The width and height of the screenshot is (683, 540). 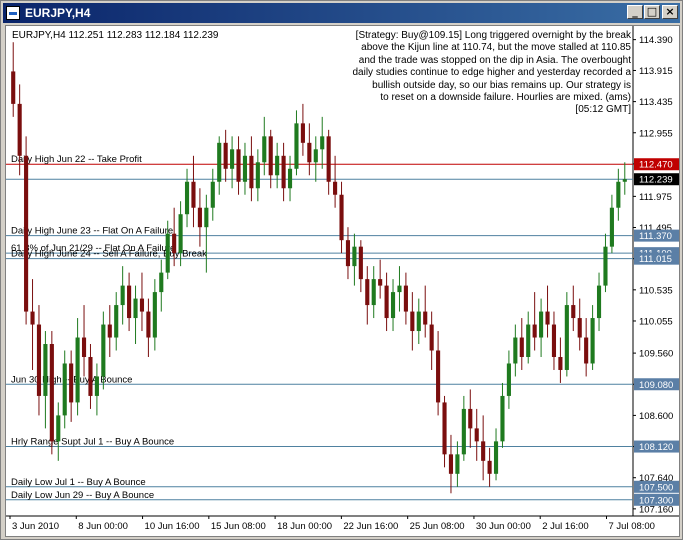 What do you see at coordinates (172, 526) in the screenshot?
I see `time-tick-label: 10 Jun 16:00` at bounding box center [172, 526].